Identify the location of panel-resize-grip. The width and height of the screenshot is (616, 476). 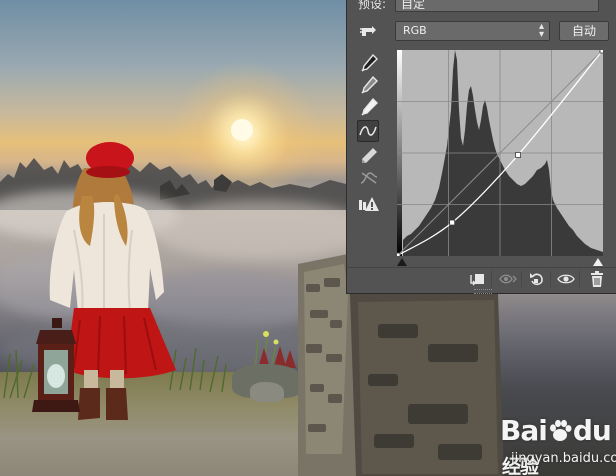
(483, 291).